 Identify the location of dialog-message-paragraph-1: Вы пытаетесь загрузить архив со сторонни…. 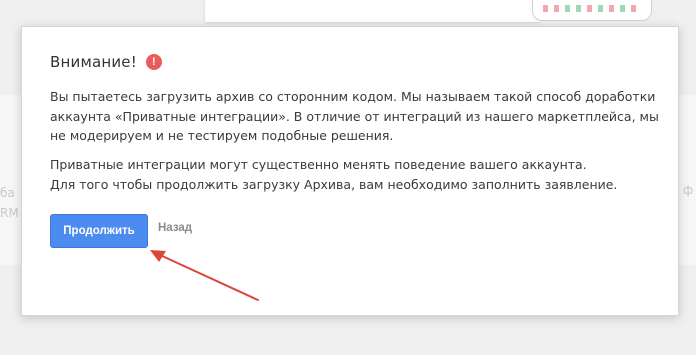
(355, 116).